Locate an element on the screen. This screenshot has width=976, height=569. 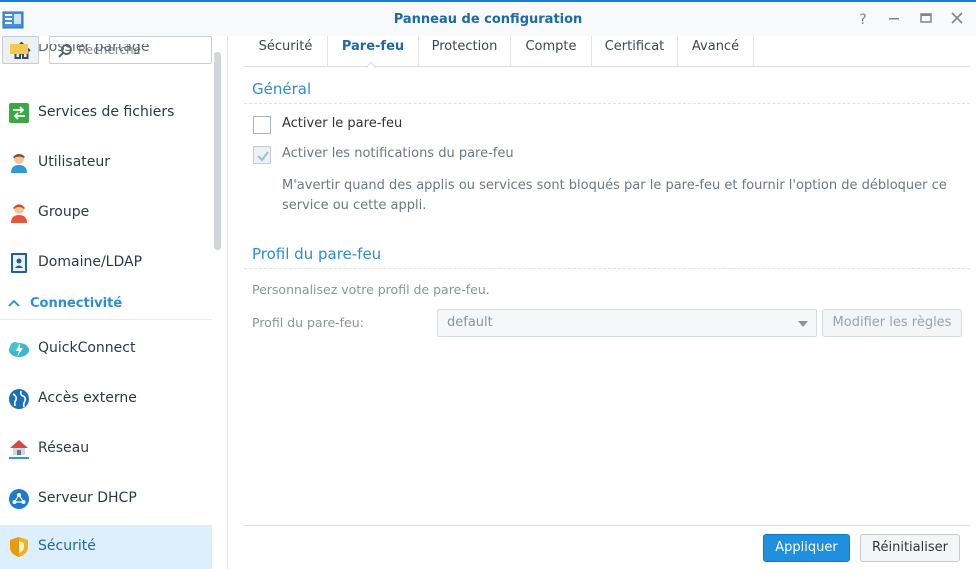
tab-protection: Protection is located at coordinates (465, 51).